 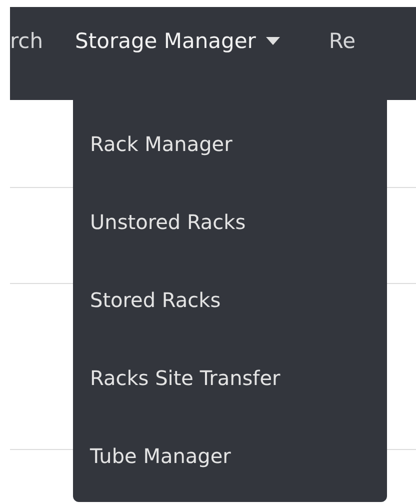 What do you see at coordinates (155, 300) in the screenshot?
I see `menu-item: Stored Racks` at bounding box center [155, 300].